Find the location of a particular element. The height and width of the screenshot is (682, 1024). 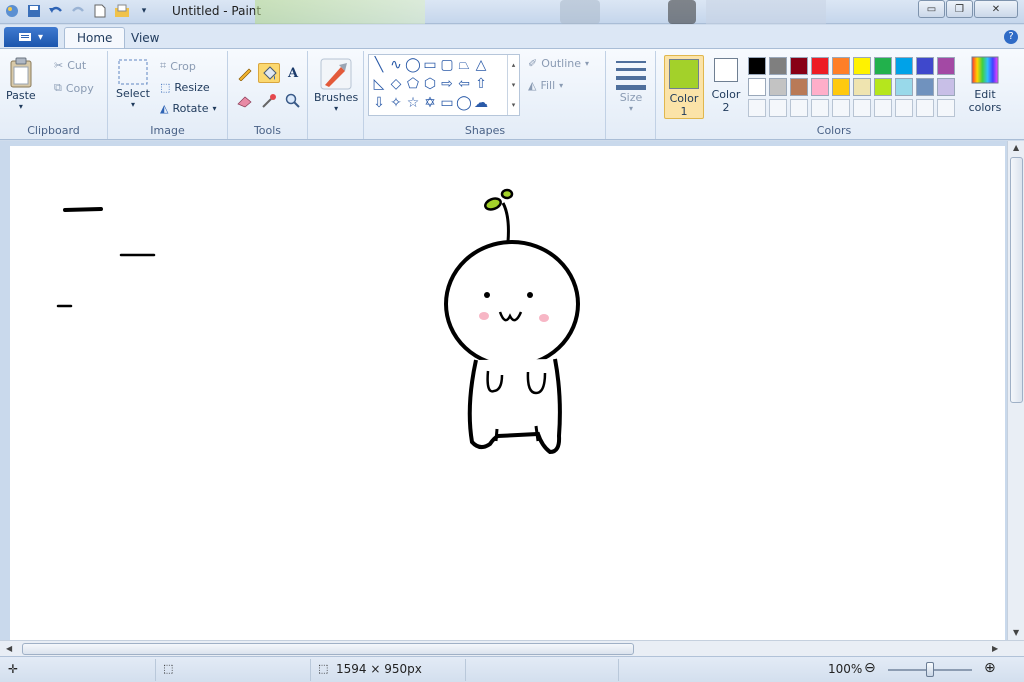

help-icon: ? is located at coordinates (1011, 37).